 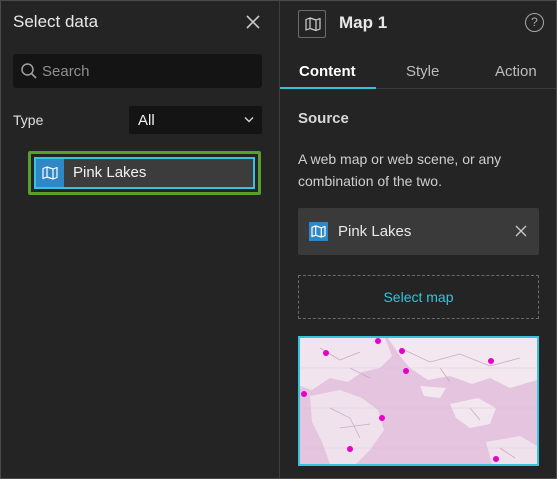 What do you see at coordinates (516, 71) in the screenshot?
I see `tab-action: Action` at bounding box center [516, 71].